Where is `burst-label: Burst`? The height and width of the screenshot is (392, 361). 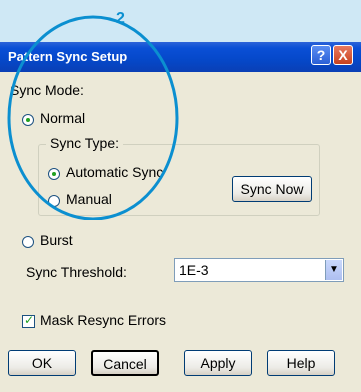 burst-label: Burst is located at coordinates (56, 240).